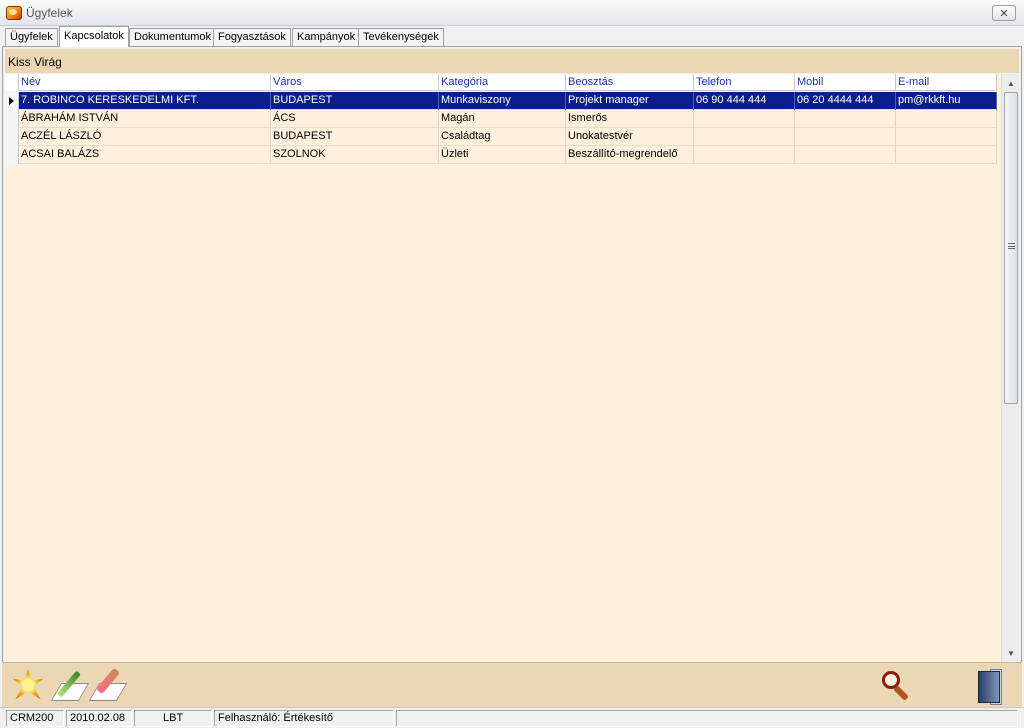 The width and height of the screenshot is (1024, 728). What do you see at coordinates (630, 101) in the screenshot?
I see `cell-beosztas: Projekt manager` at bounding box center [630, 101].